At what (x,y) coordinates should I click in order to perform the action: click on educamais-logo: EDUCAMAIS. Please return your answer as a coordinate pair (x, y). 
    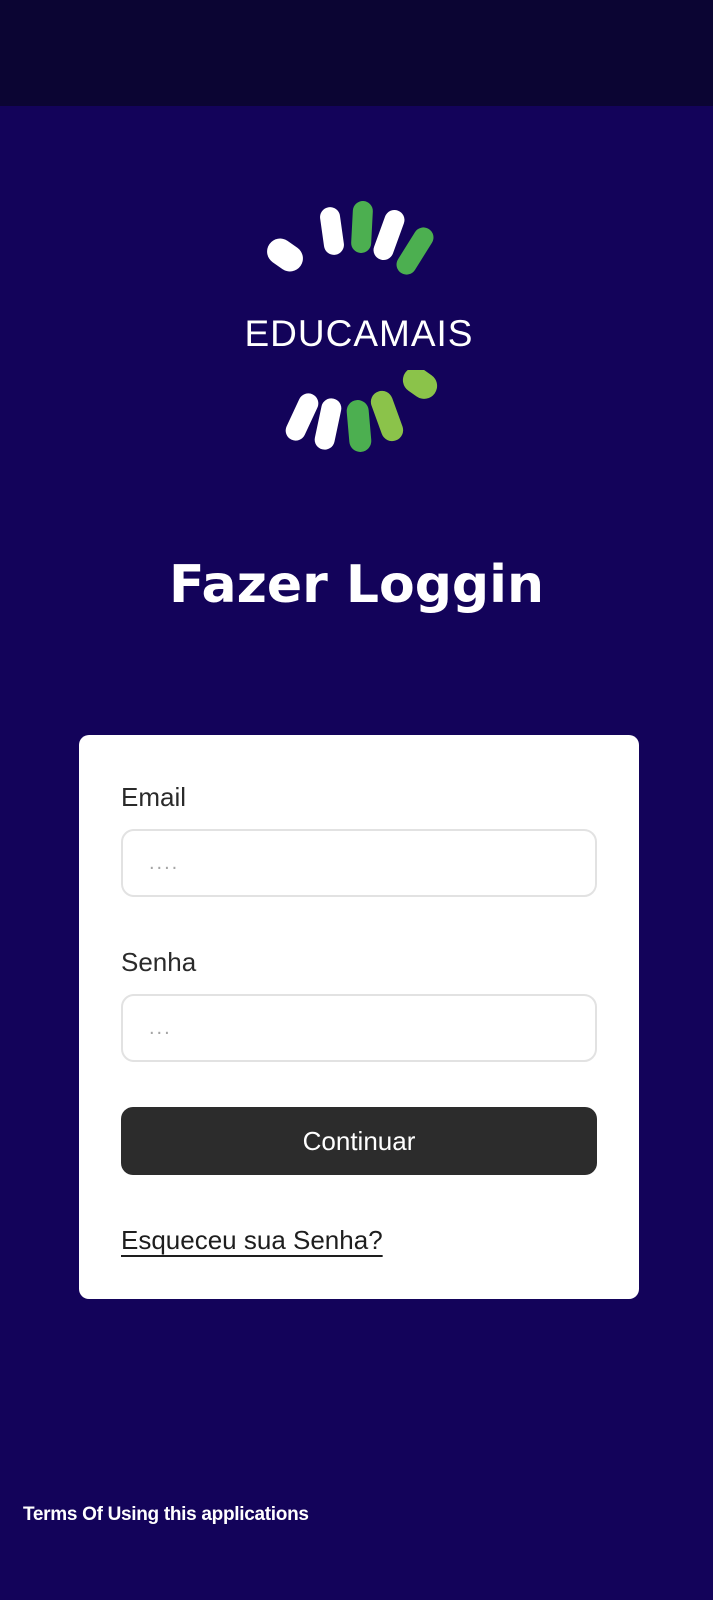
    Looking at the image, I should click on (360, 335).